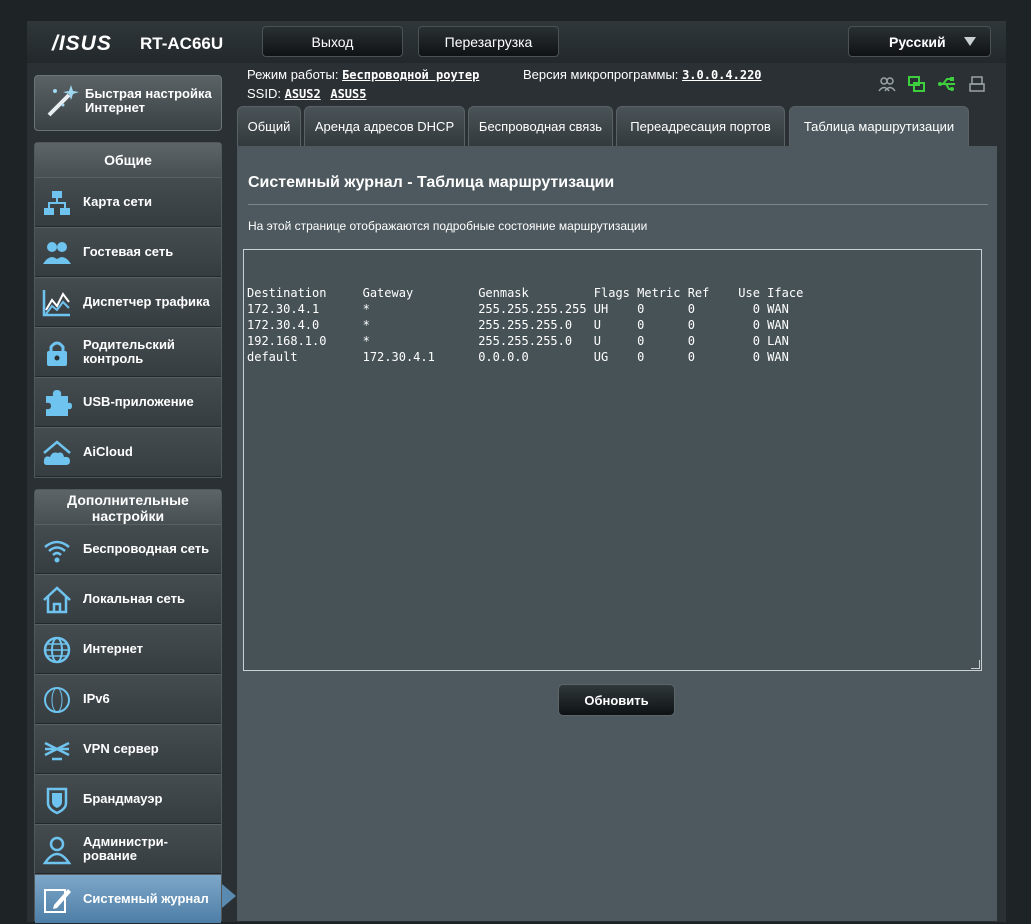  Describe the element at coordinates (138, 401) in the screenshot. I see `sidebar-item-label: USB-приложение` at that location.